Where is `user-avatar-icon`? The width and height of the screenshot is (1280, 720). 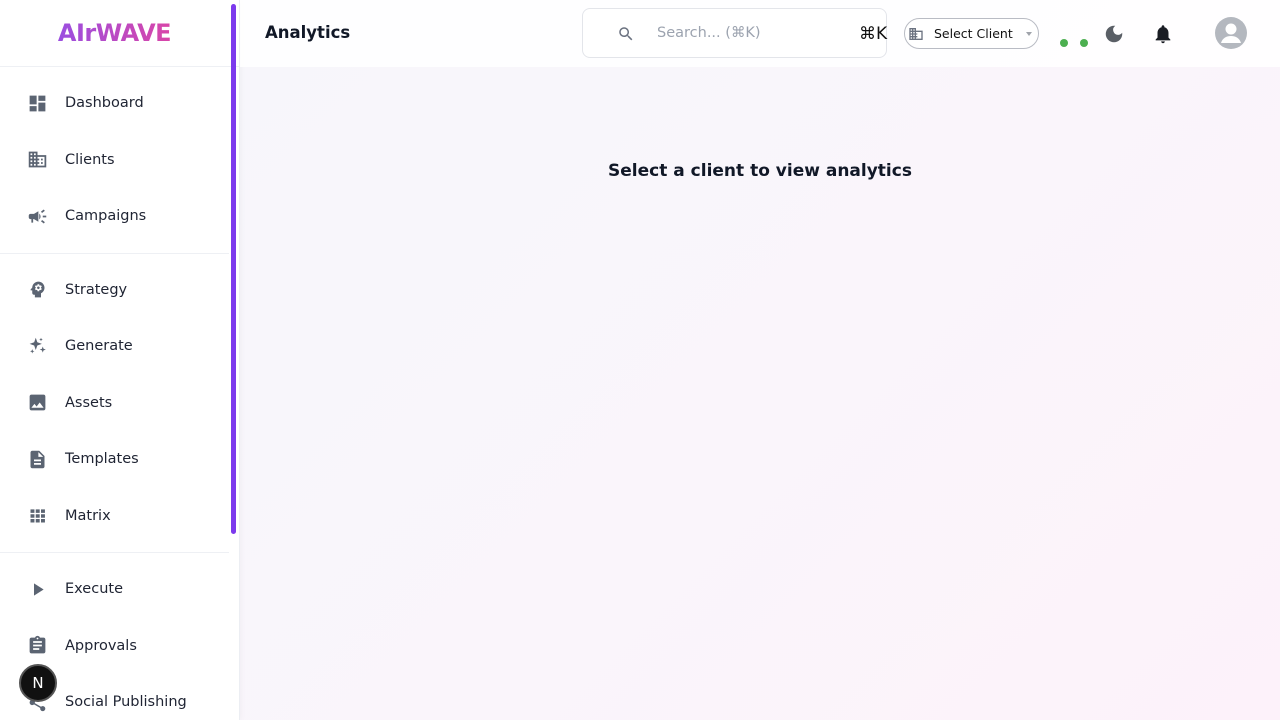
user-avatar-icon is located at coordinates (1231, 33).